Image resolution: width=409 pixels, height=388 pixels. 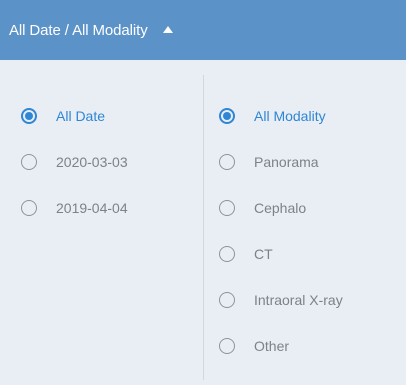 I want to click on date-option-all: All Date, so click(x=63, y=116).